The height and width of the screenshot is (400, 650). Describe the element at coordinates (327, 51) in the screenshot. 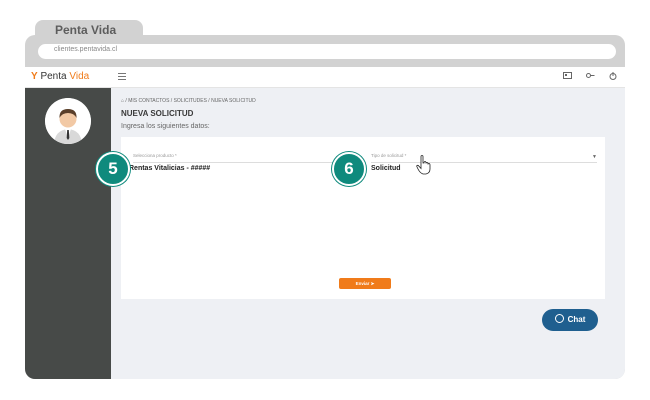

I see `address-bar: clientes.pentavida.cl` at that location.